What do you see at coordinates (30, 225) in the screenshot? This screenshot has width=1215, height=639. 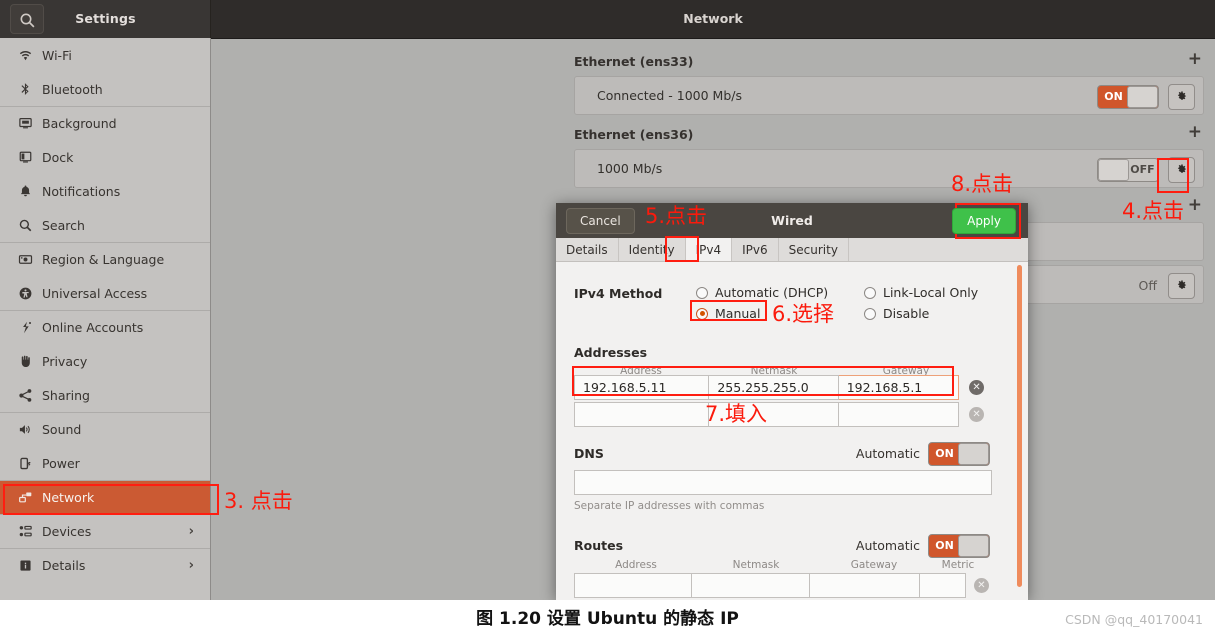 I see `search-icon` at bounding box center [30, 225].